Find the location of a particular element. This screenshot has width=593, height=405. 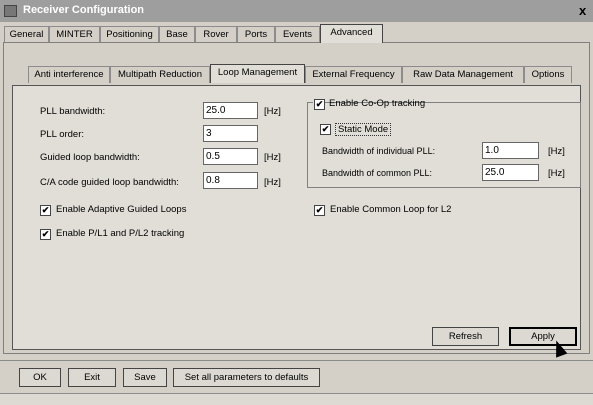

separator is located at coordinates (296, 360).